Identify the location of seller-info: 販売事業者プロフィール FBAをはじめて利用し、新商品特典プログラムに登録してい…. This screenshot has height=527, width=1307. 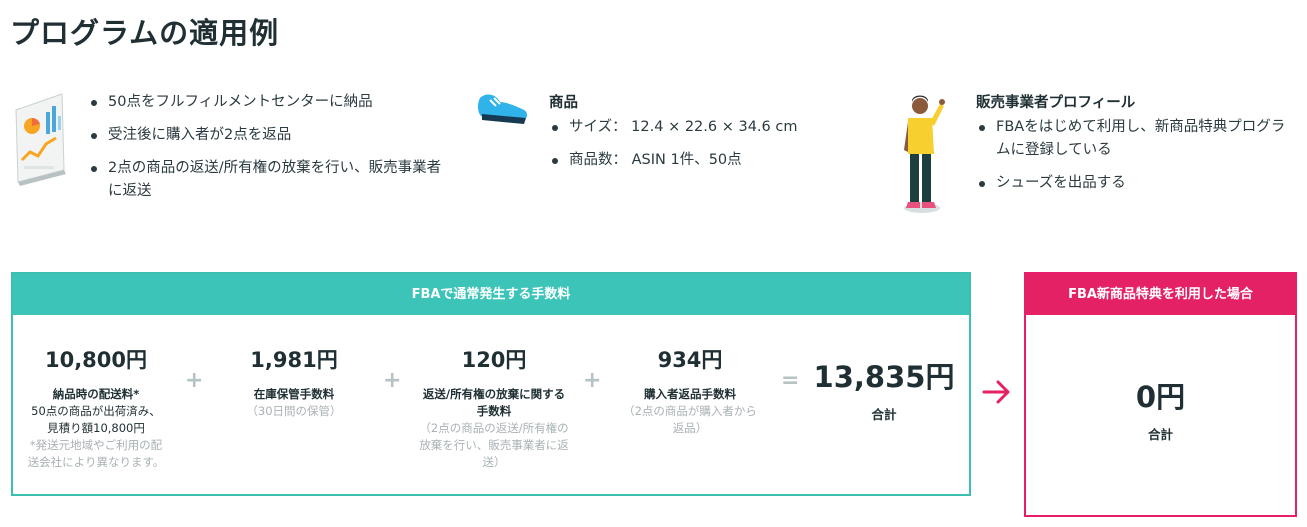
(1136, 147).